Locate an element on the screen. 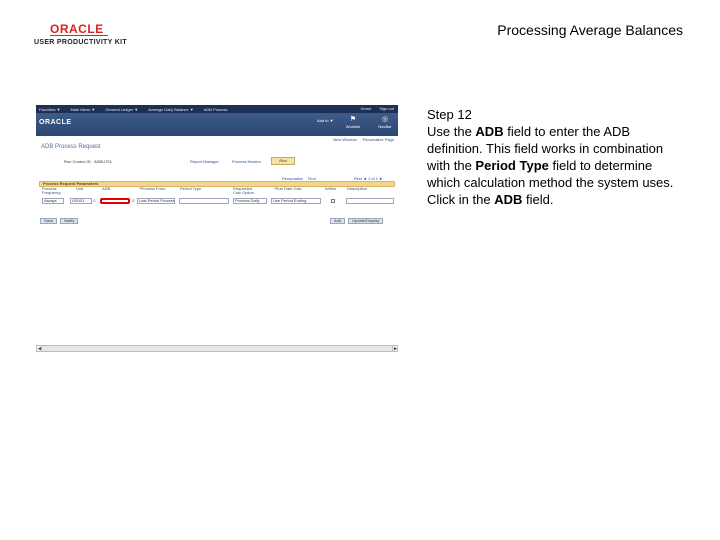 This screenshot has width=720, height=540. bottom-left-buttons: Save Notify is located at coordinates (59, 221).